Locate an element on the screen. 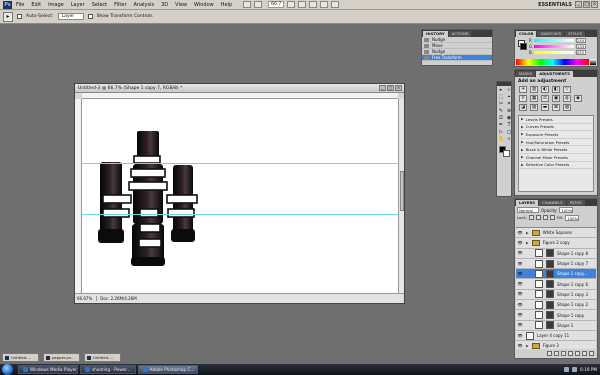  shape-tool-icon: ◻ is located at coordinates (509, 132).